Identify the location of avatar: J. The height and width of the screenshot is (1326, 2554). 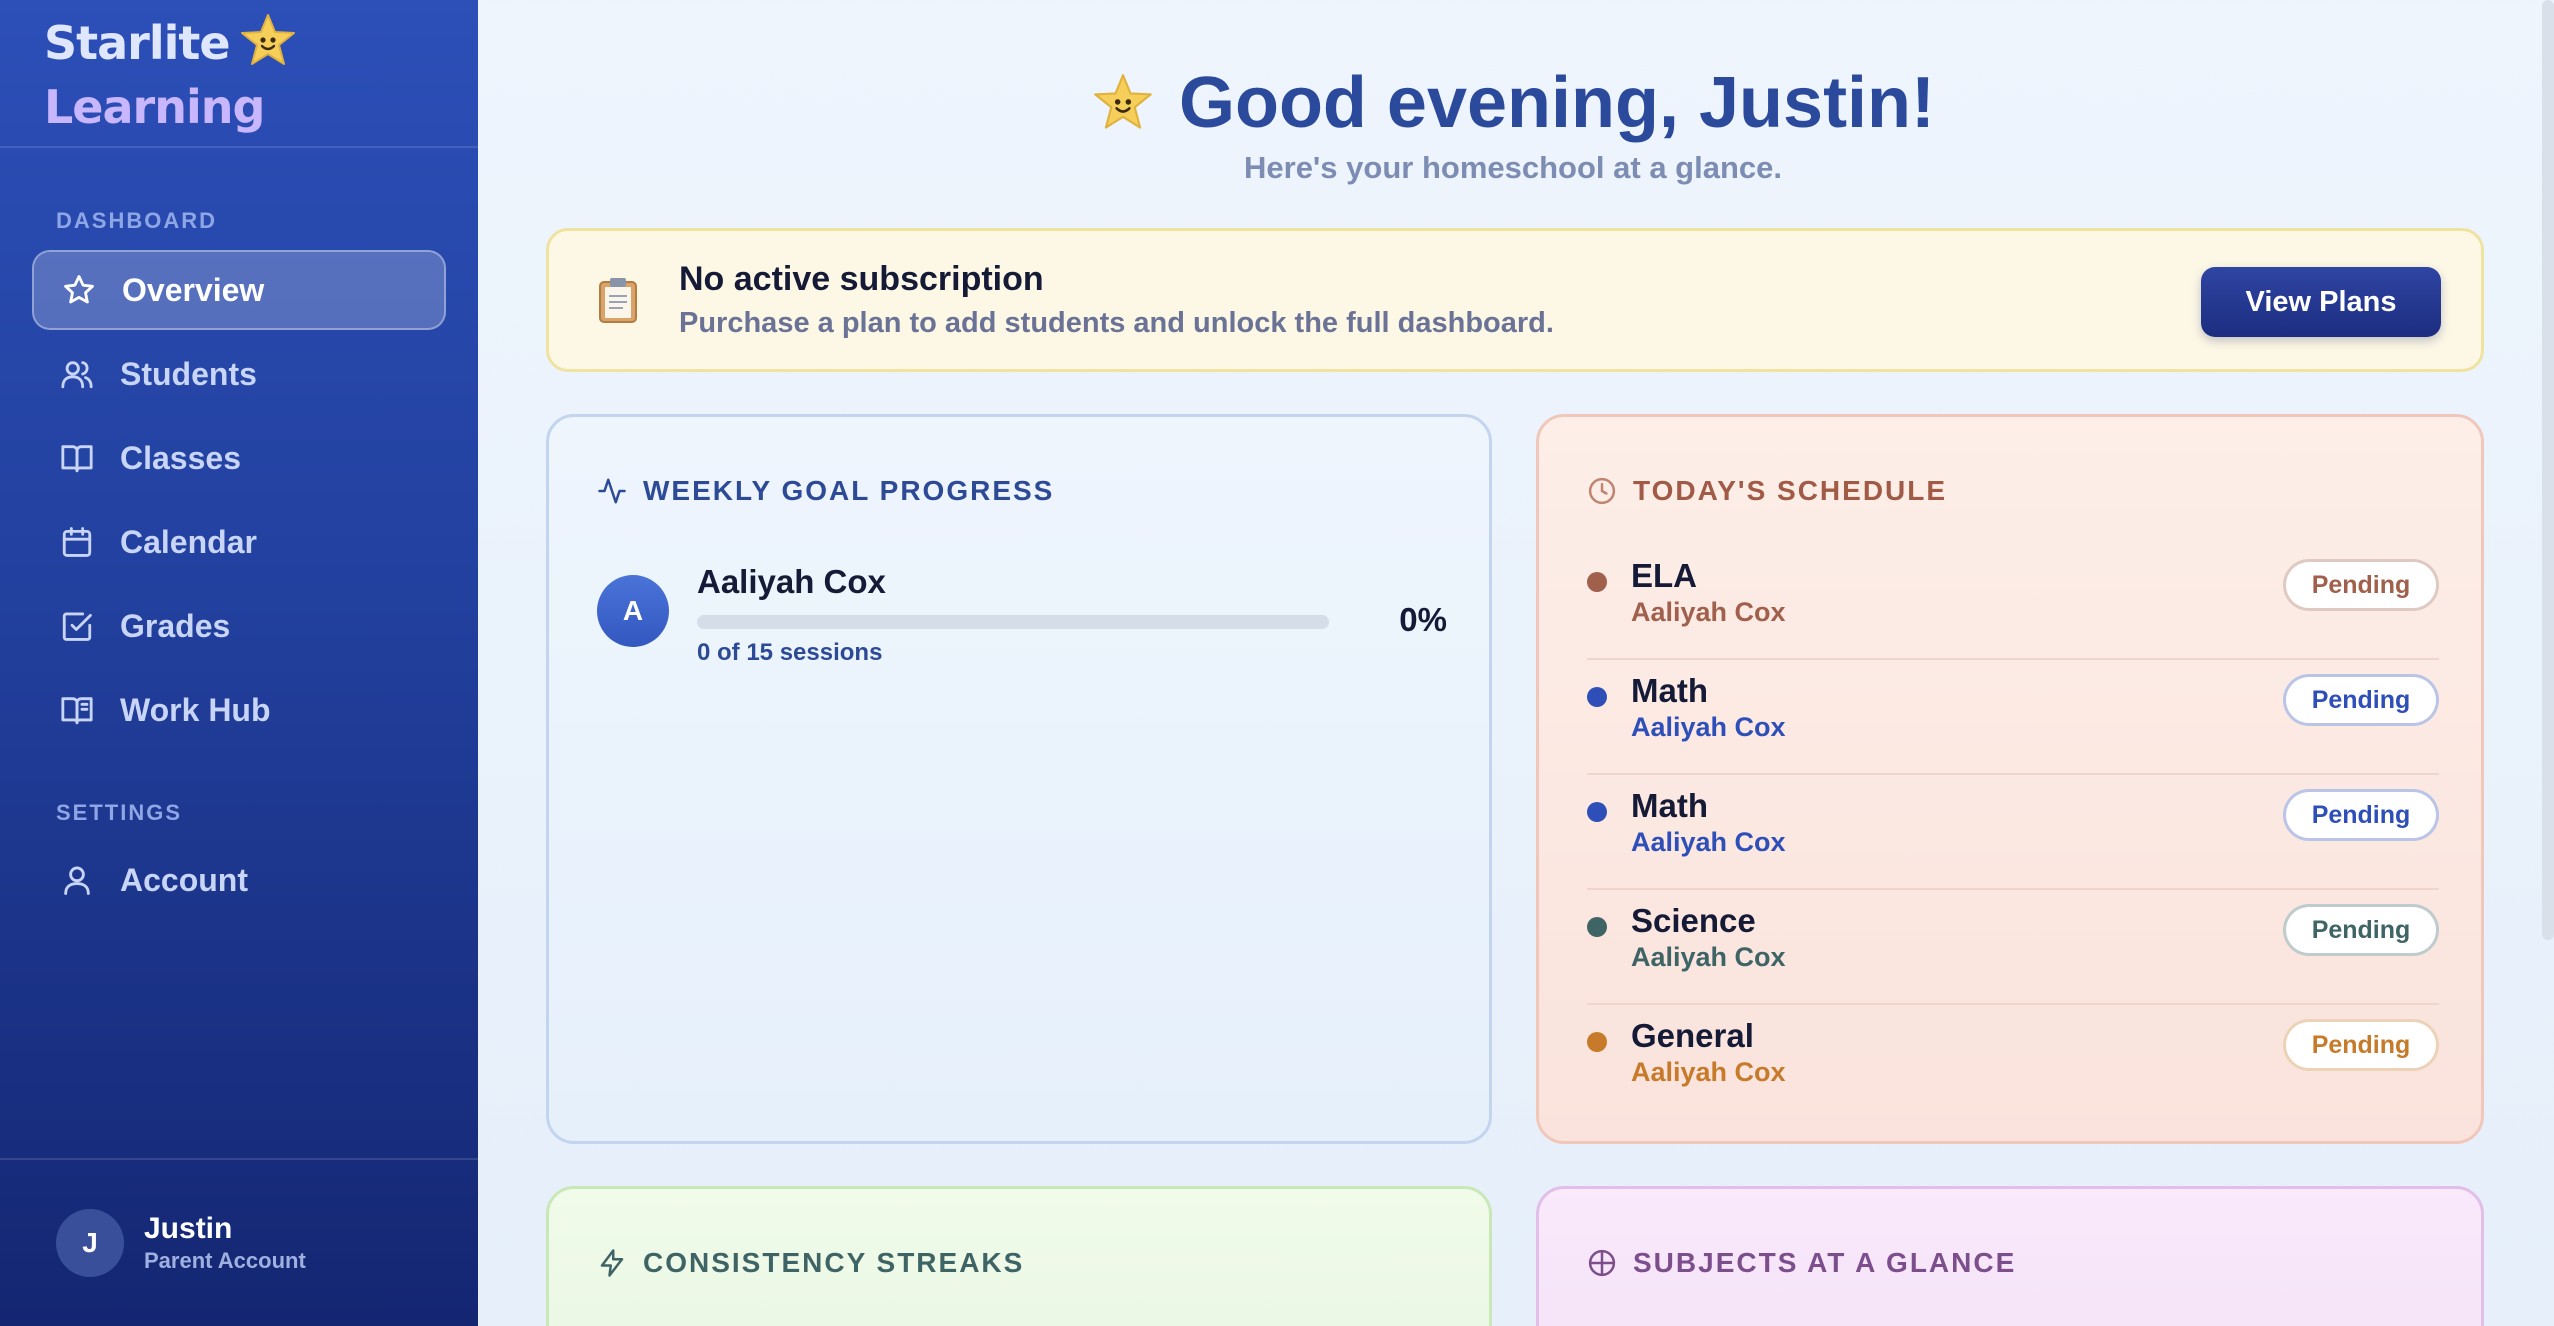
(90, 1243).